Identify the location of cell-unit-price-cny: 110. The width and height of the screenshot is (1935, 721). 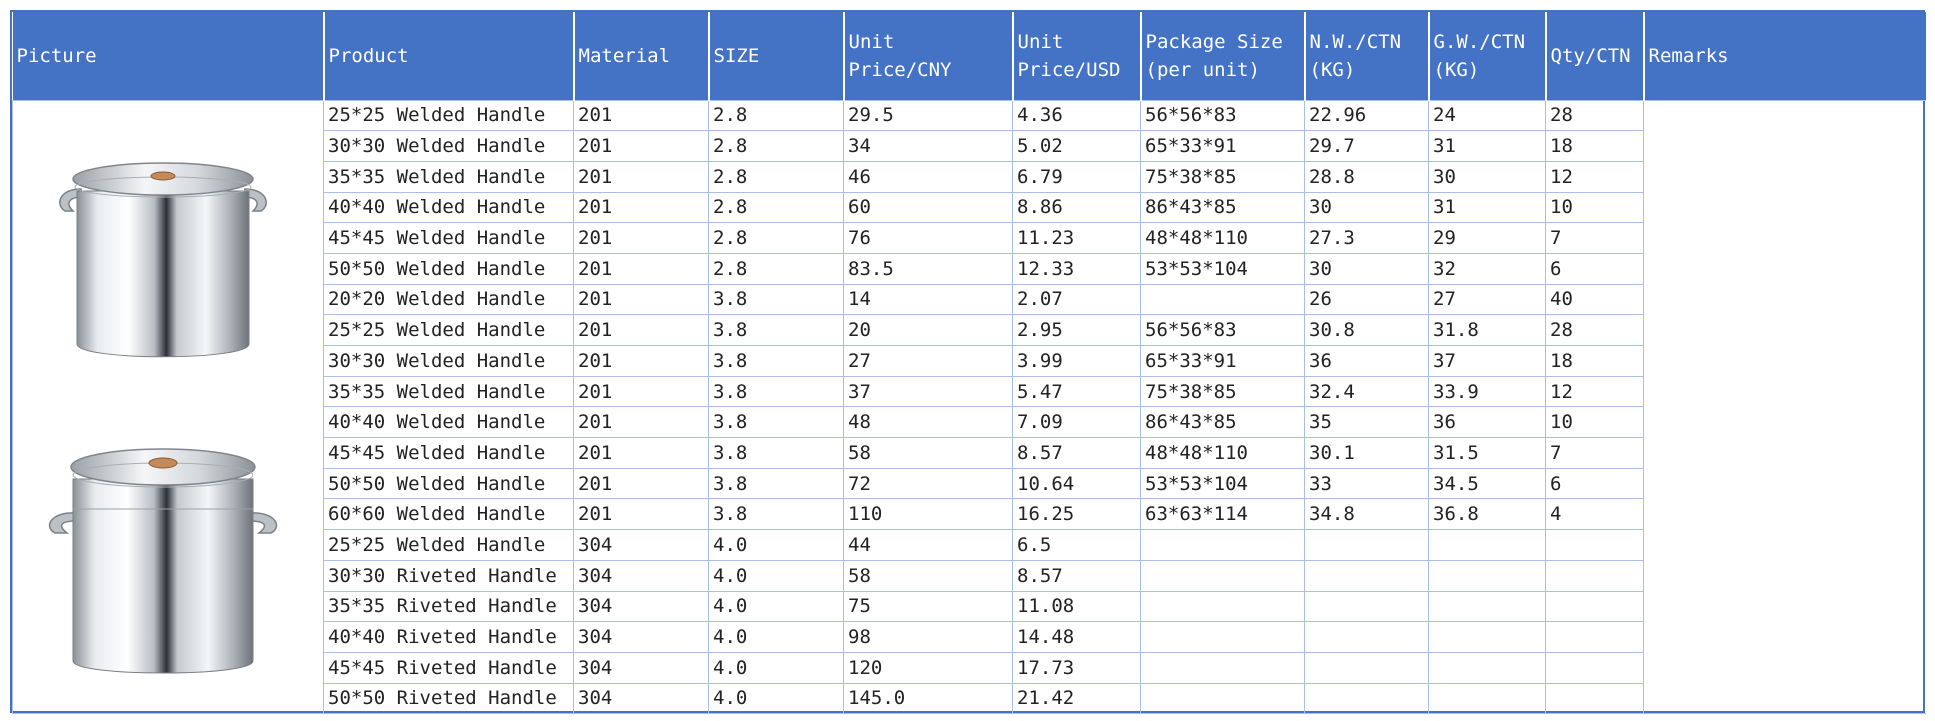
(928, 514).